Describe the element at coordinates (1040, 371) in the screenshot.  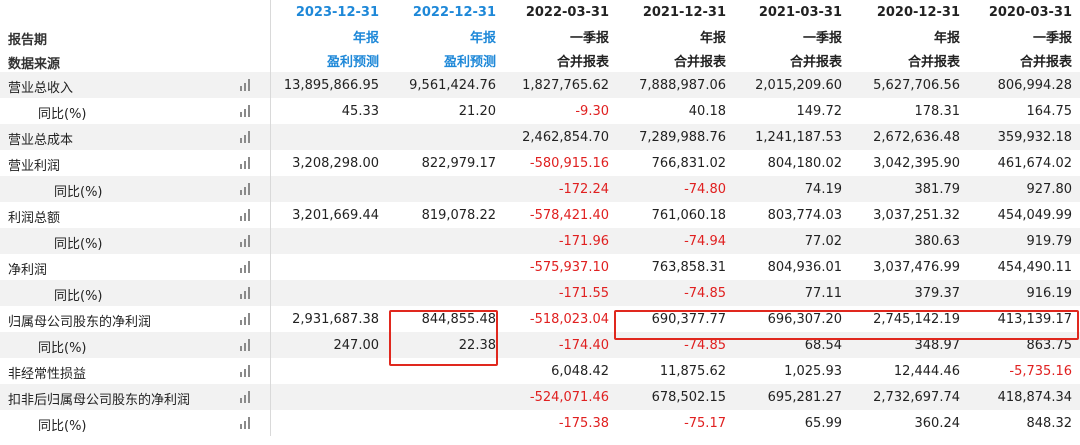
I see `table-cell: -5,735.16` at that location.